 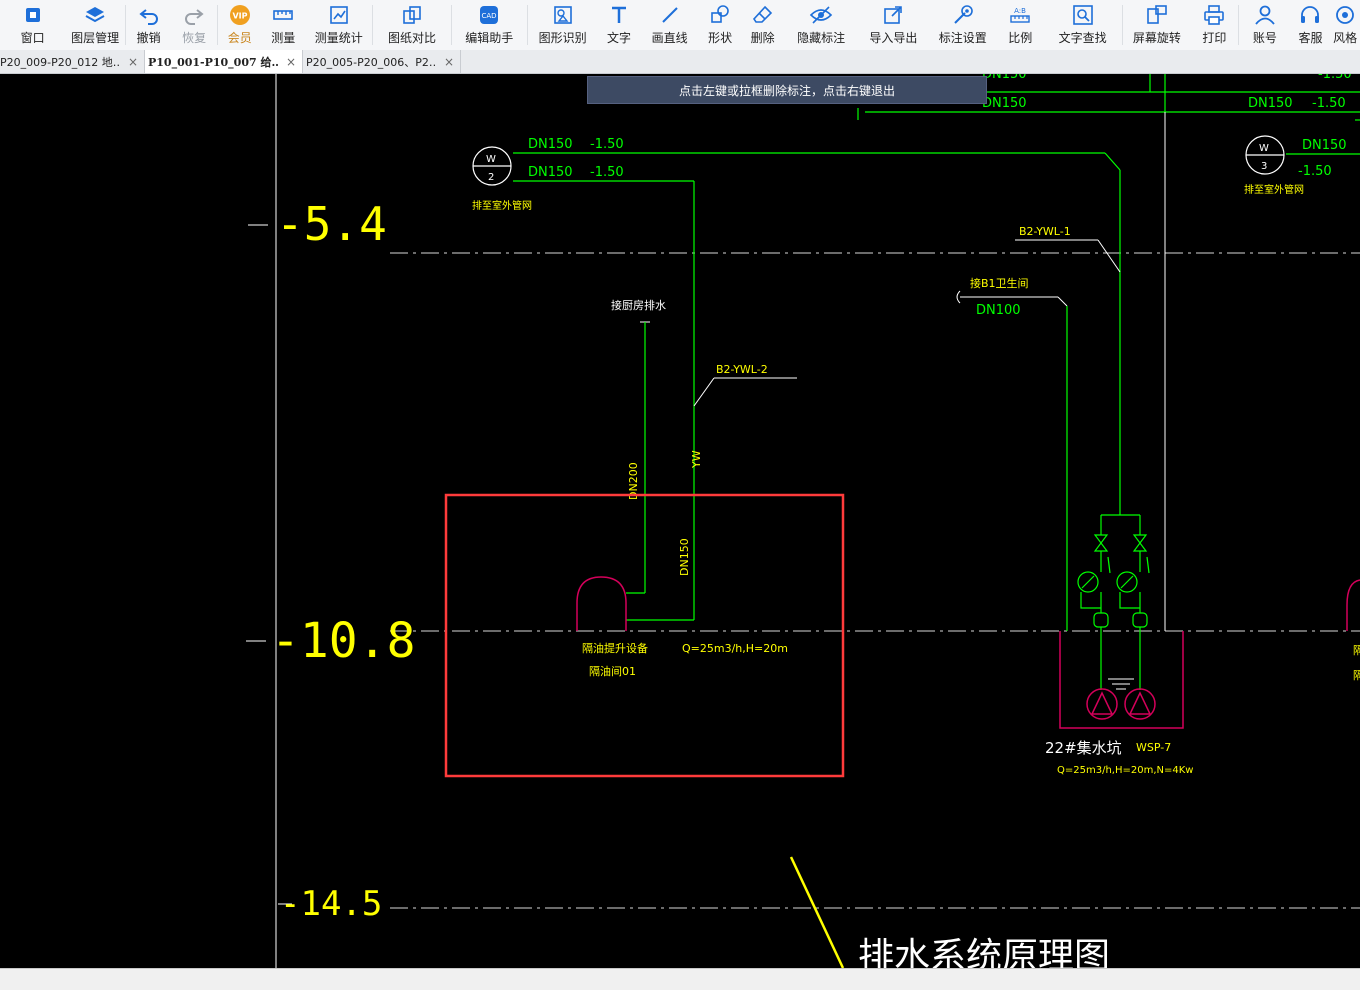 What do you see at coordinates (1356, 650) in the screenshot?
I see `right-cut-label-1: 隔` at bounding box center [1356, 650].